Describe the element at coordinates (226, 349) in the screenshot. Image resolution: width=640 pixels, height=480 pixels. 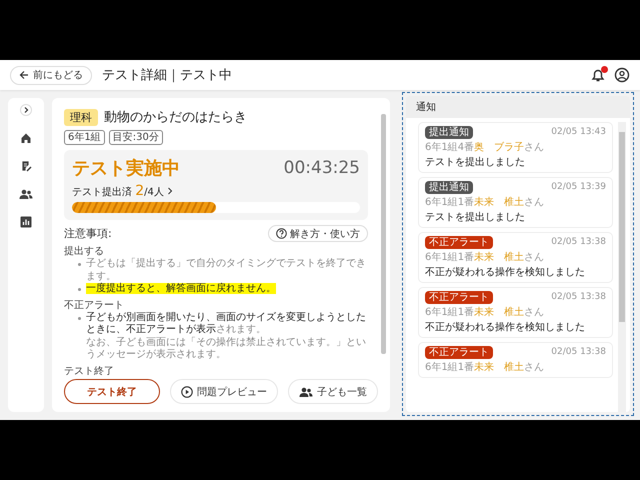
I see `note-text: なお、子ども画面には「その操作は禁止されています。」というメッセージが表示されます。` at that location.